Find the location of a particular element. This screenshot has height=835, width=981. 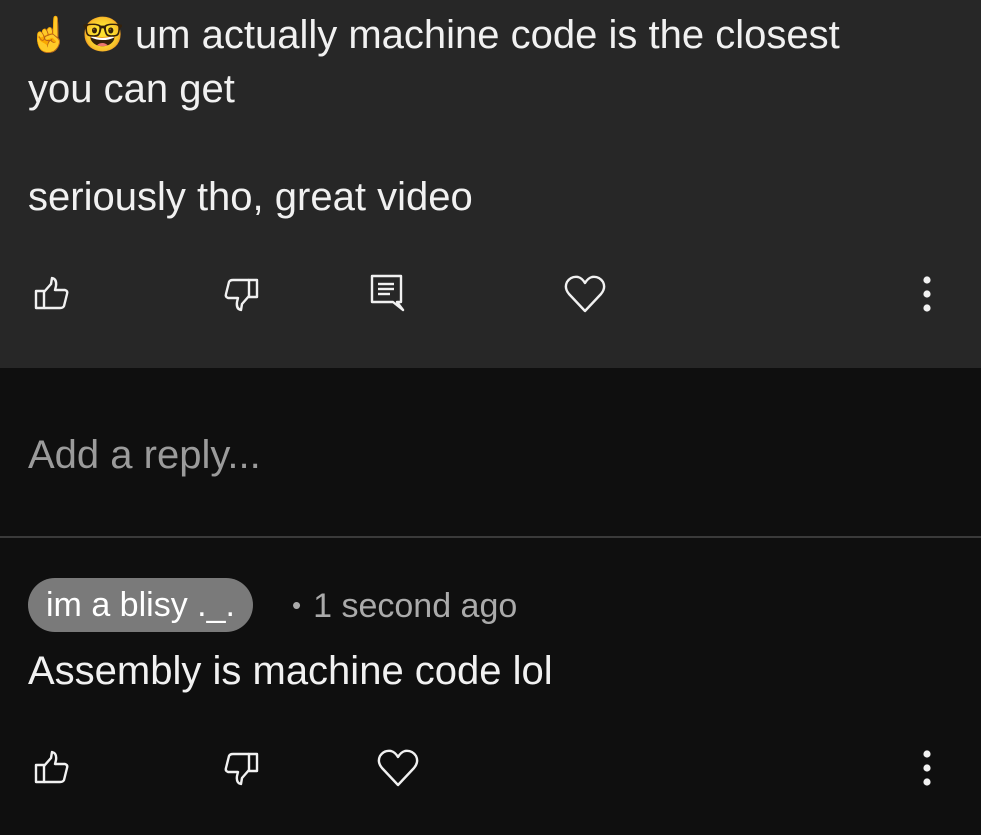

reply-more-button is located at coordinates (927, 768).